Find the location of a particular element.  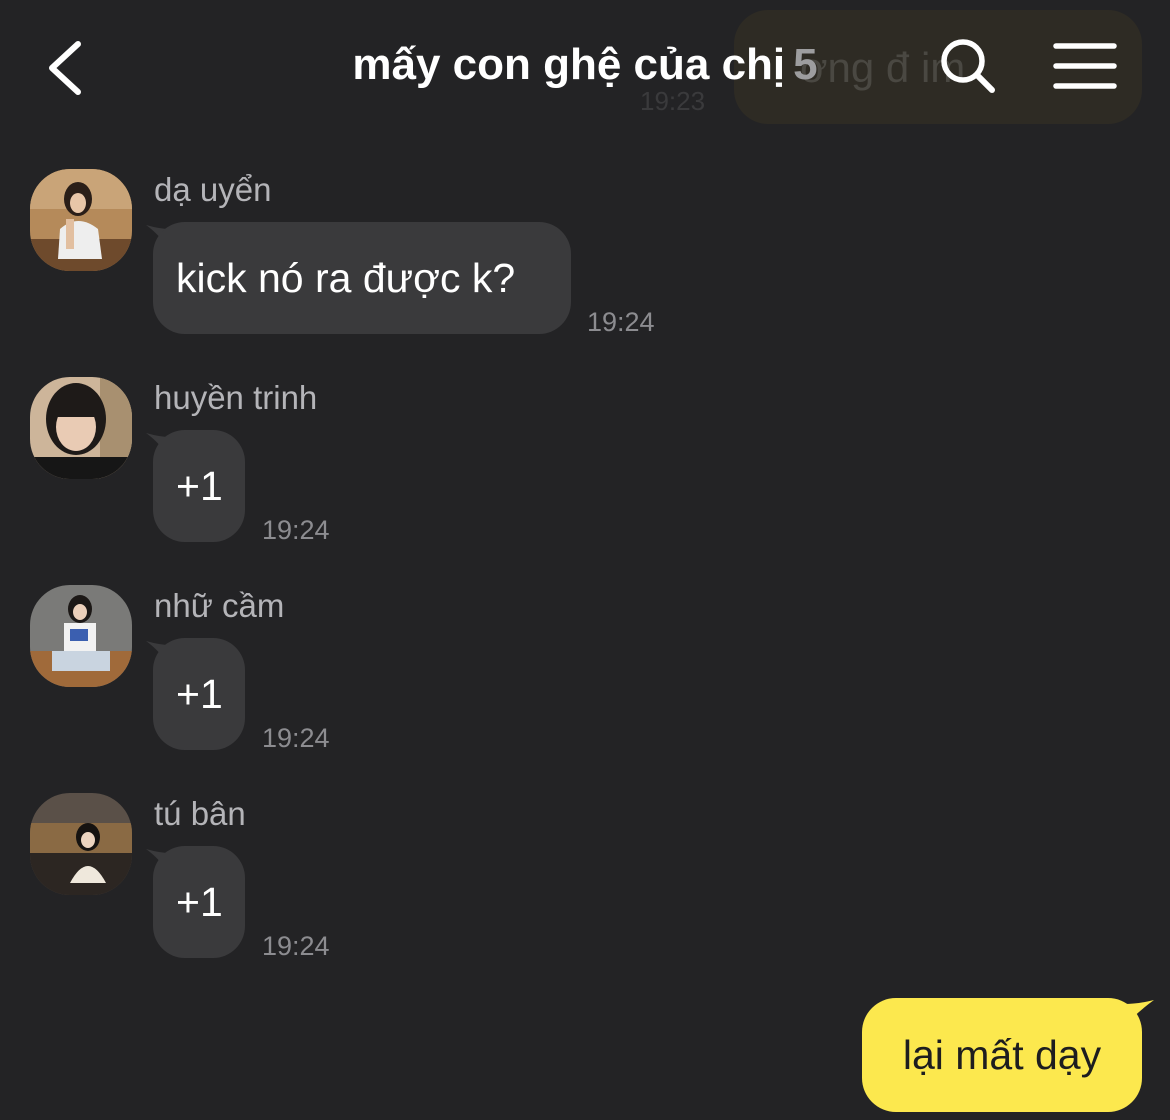

message-text: kick nó ra được k? is located at coordinates (346, 278).